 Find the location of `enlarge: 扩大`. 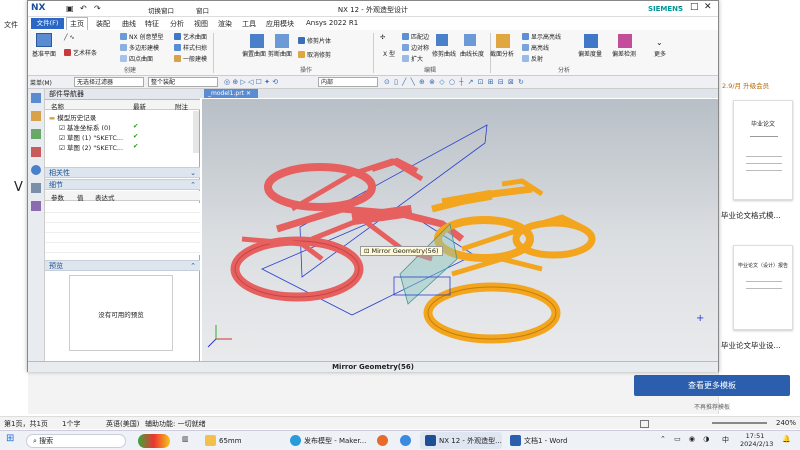

enlarge: 扩大 is located at coordinates (412, 58).